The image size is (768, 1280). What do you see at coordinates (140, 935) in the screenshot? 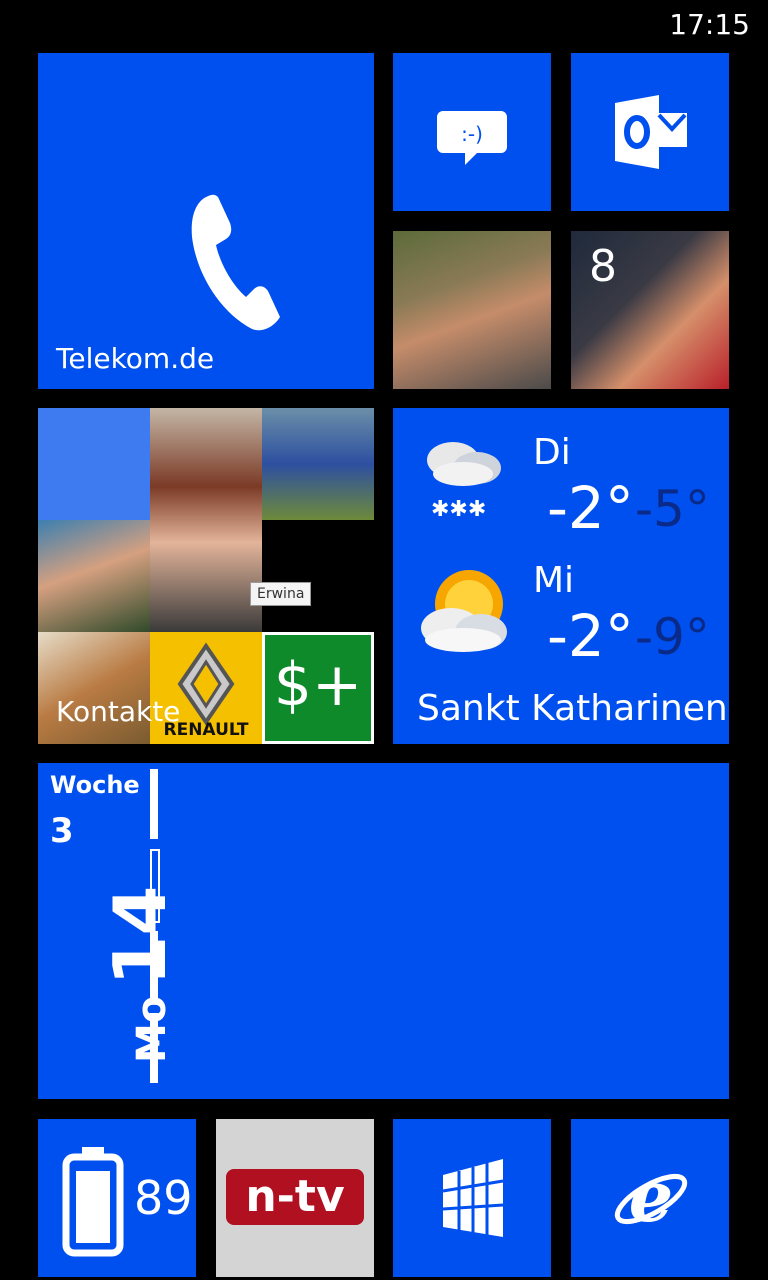
I see `calendar-day-number: 14` at bounding box center [140, 935].